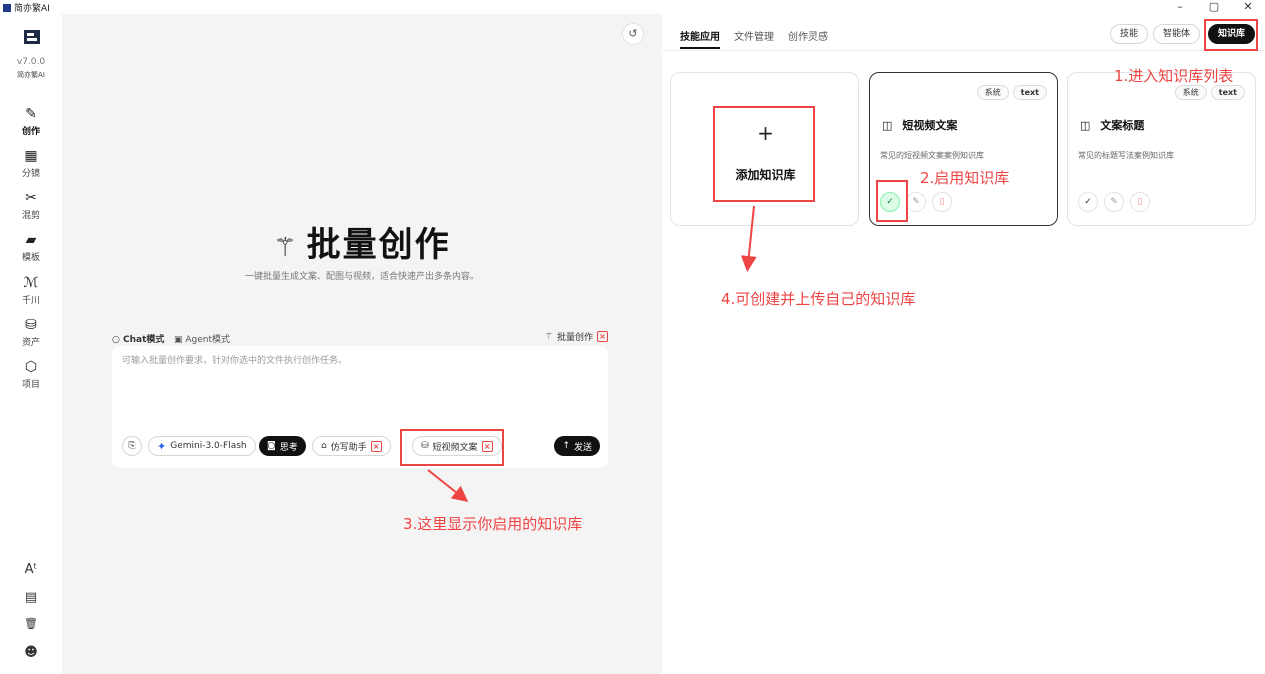 The height and width of the screenshot is (674, 1265). I want to click on font-size-icon: Aᵗ, so click(31, 569).